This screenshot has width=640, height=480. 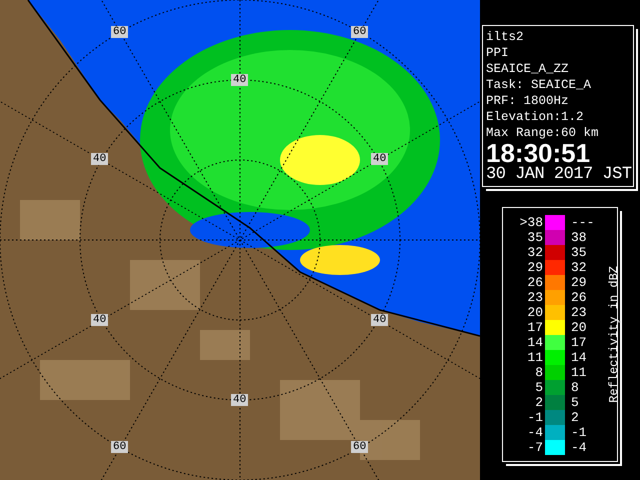 I want to click on legend-value: -7, so click(x=535, y=447).